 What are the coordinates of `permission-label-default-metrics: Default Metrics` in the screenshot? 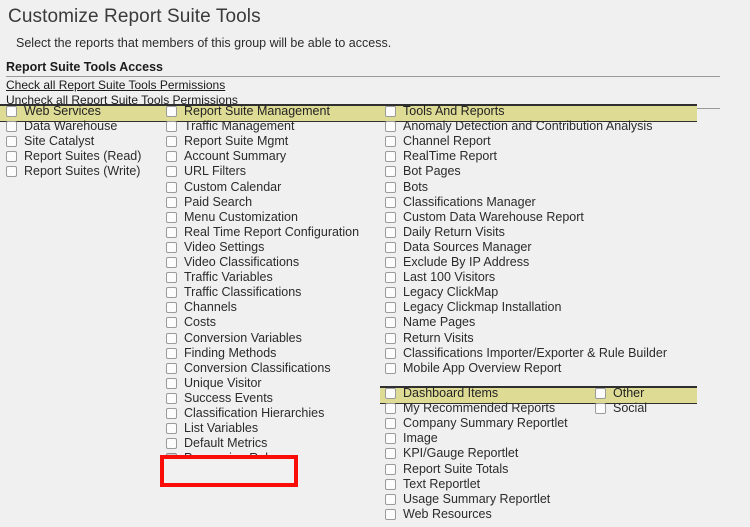 It's located at (226, 443).